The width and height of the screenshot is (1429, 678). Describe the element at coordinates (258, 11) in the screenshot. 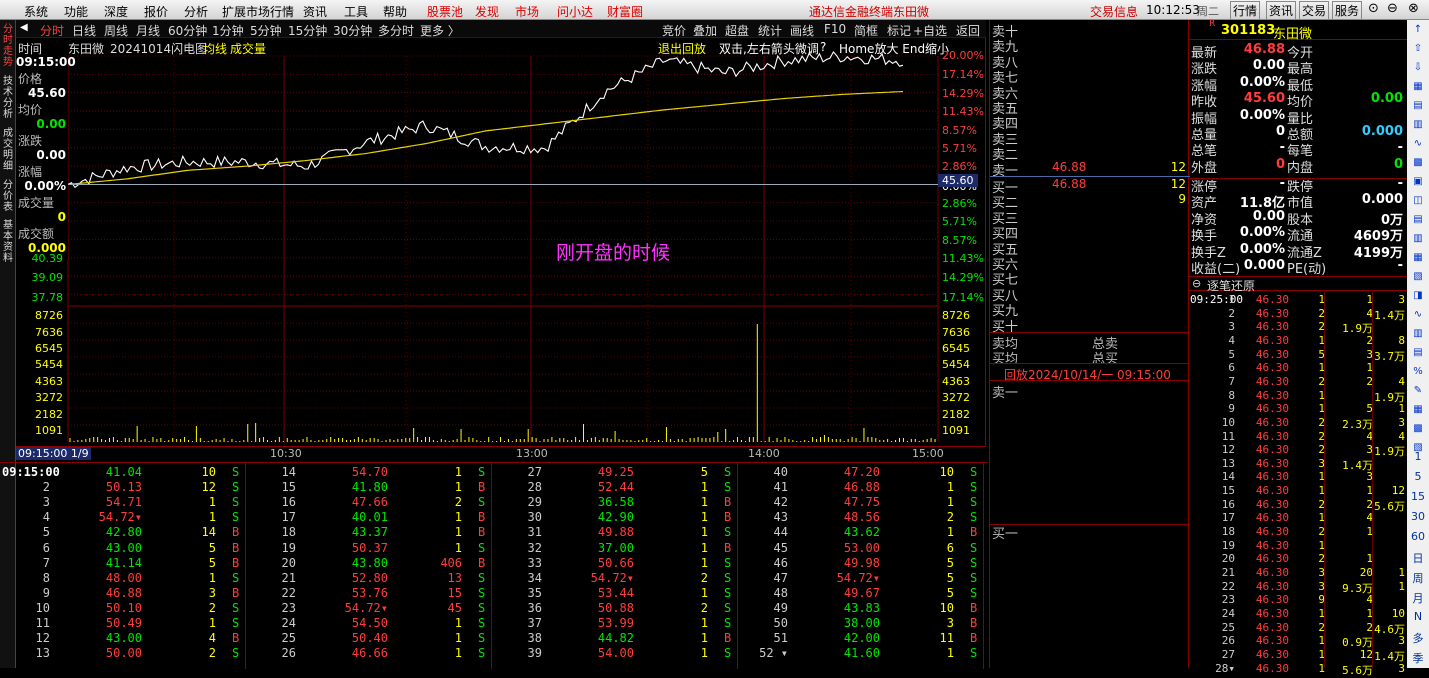

I see `menu-item: 扩展市场行情` at that location.